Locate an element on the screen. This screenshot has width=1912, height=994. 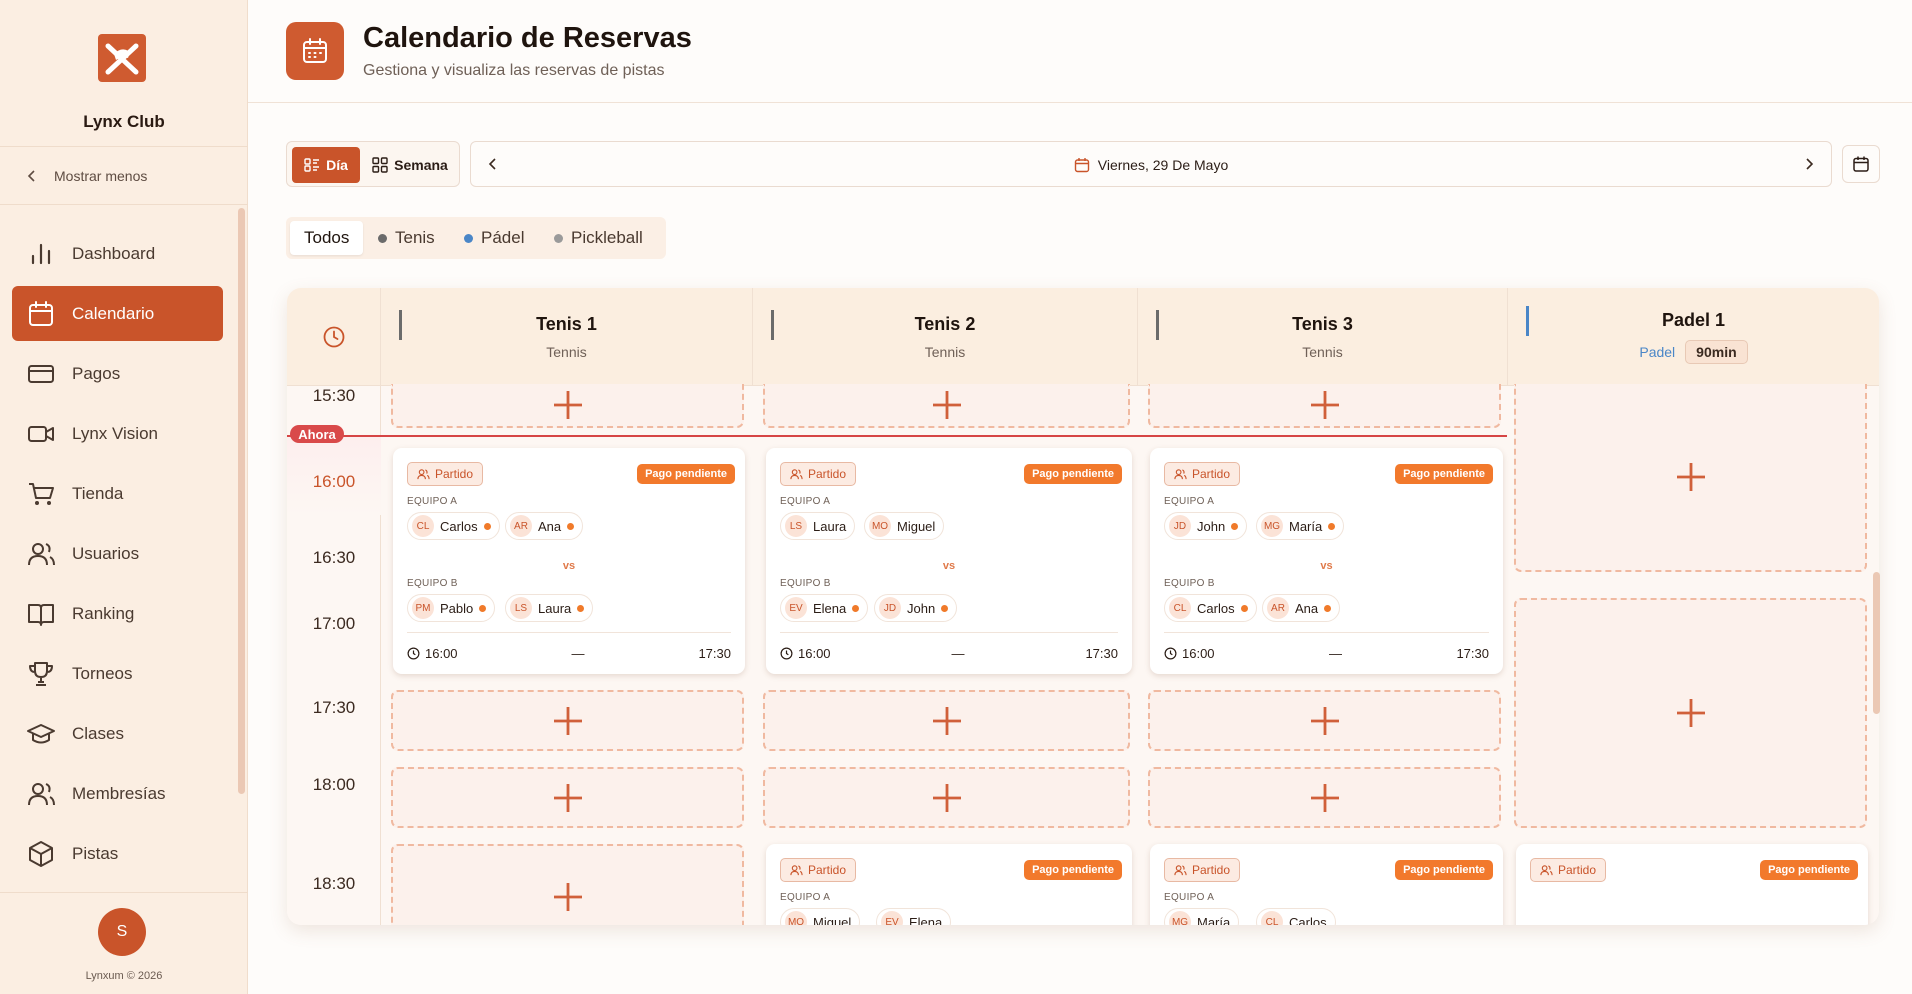
calendar-scrollbar is located at coordinates (1876, 643).